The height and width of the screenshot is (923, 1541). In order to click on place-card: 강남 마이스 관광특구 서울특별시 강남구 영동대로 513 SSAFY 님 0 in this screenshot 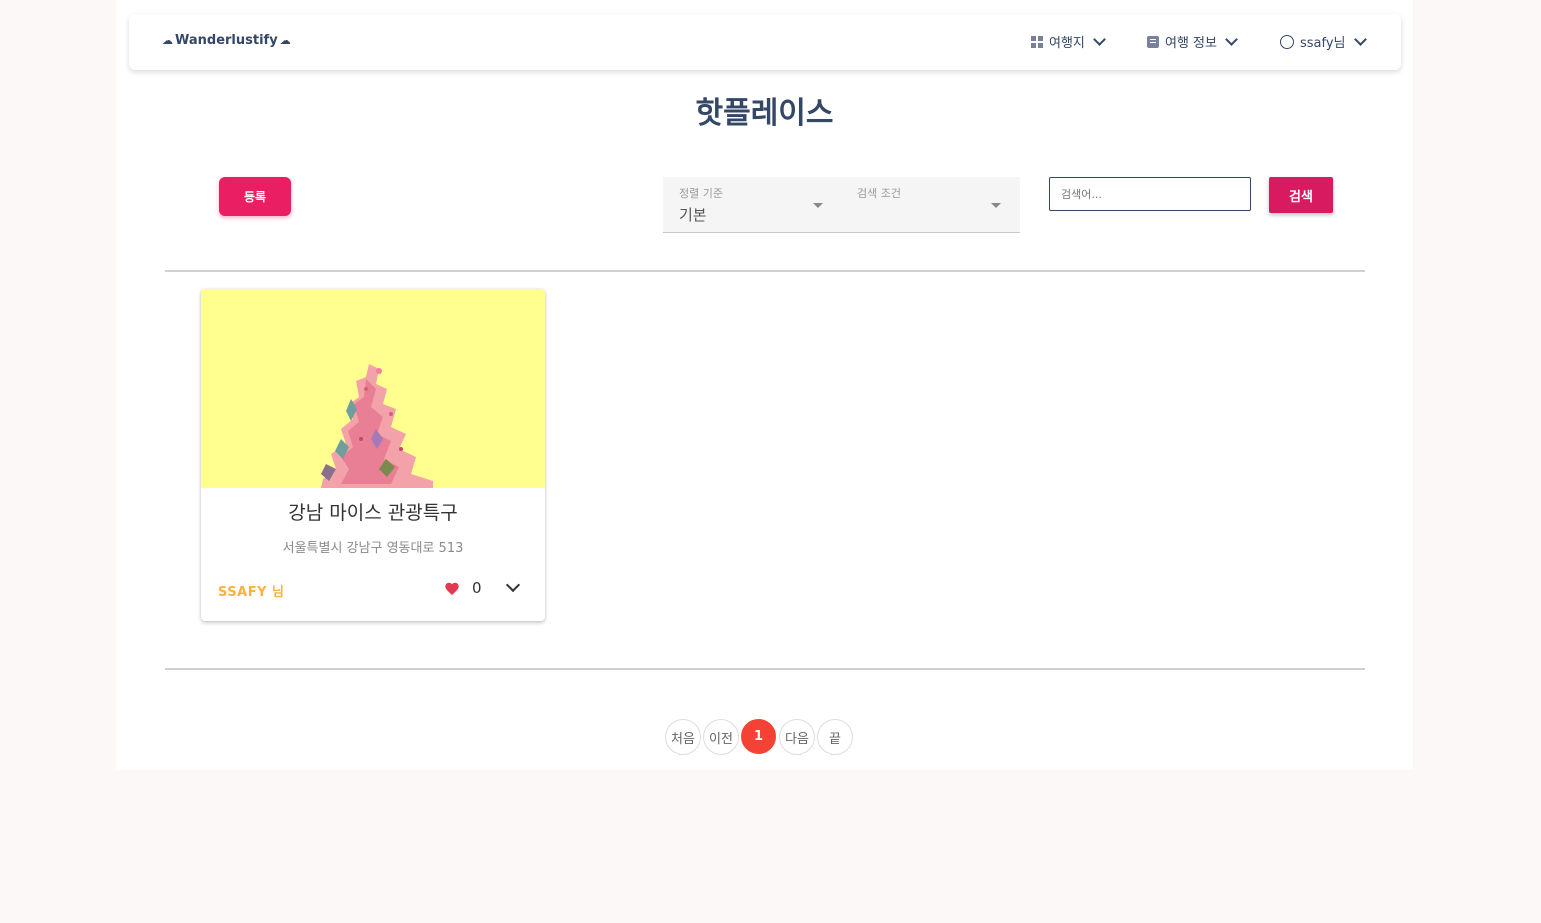, I will do `click(373, 455)`.